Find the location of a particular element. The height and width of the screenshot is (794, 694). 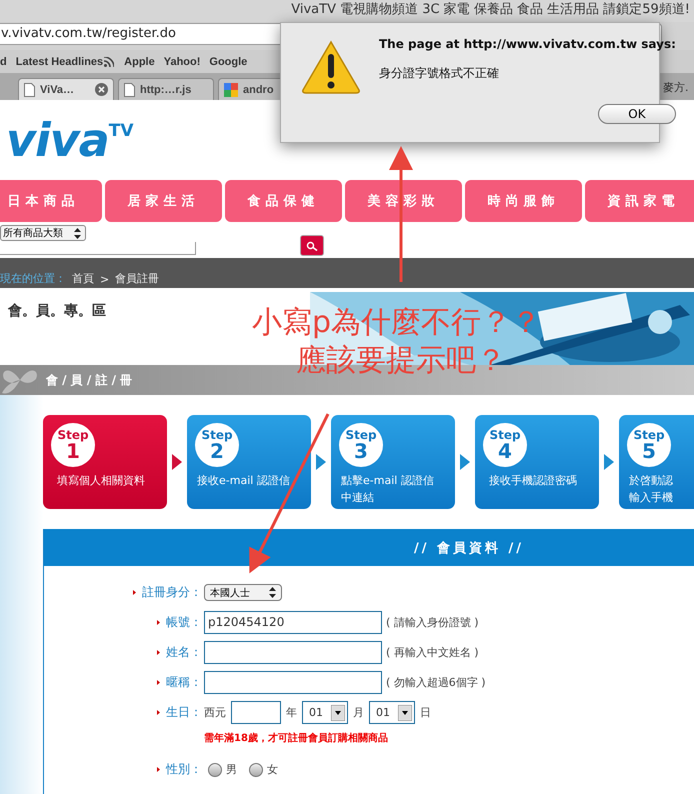

bookmark: d is located at coordinates (3, 62).